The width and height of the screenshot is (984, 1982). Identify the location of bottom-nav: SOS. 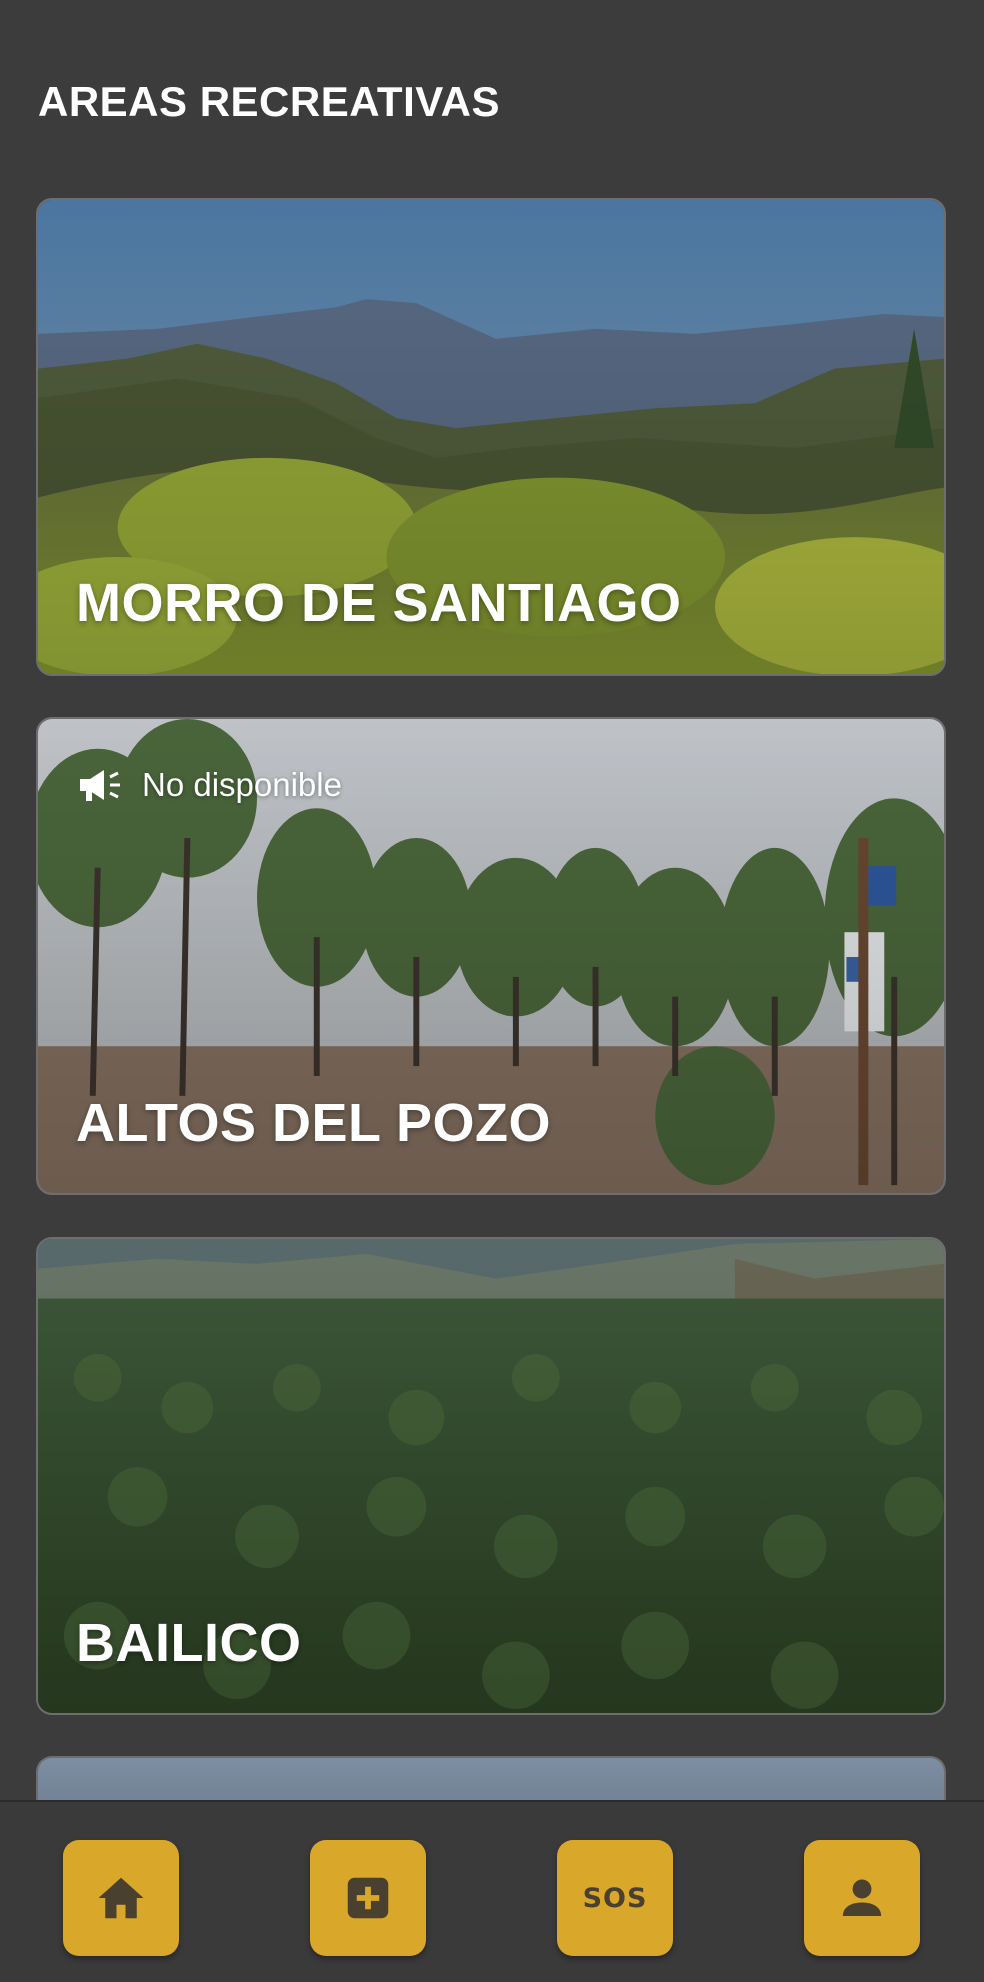
(492, 1891).